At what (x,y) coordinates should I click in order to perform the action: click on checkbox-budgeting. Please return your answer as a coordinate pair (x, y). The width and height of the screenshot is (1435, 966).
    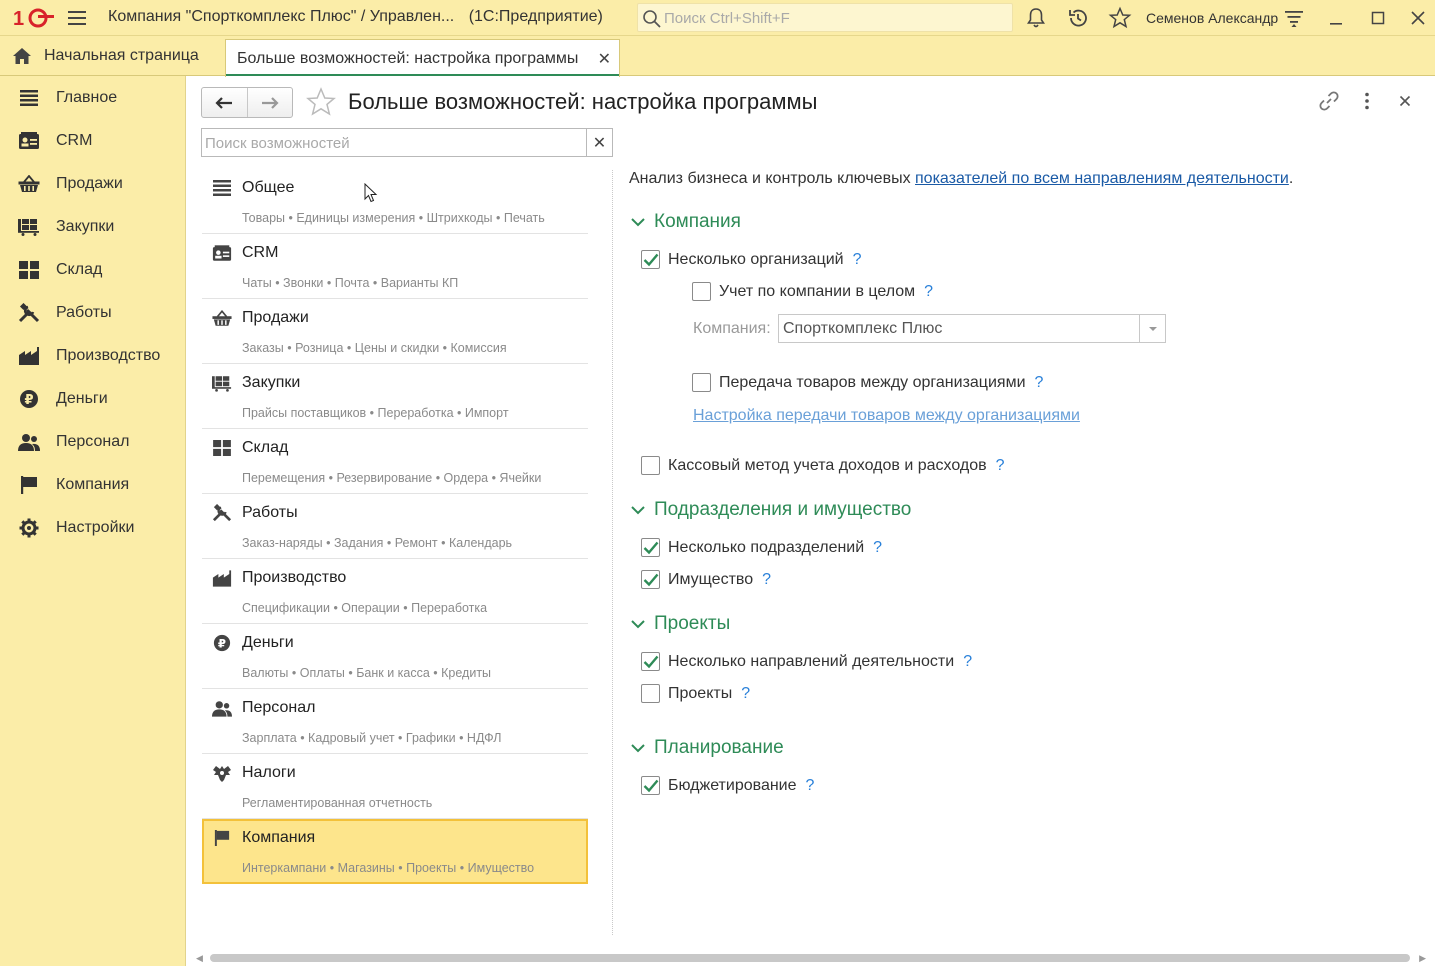
    Looking at the image, I should click on (650, 785).